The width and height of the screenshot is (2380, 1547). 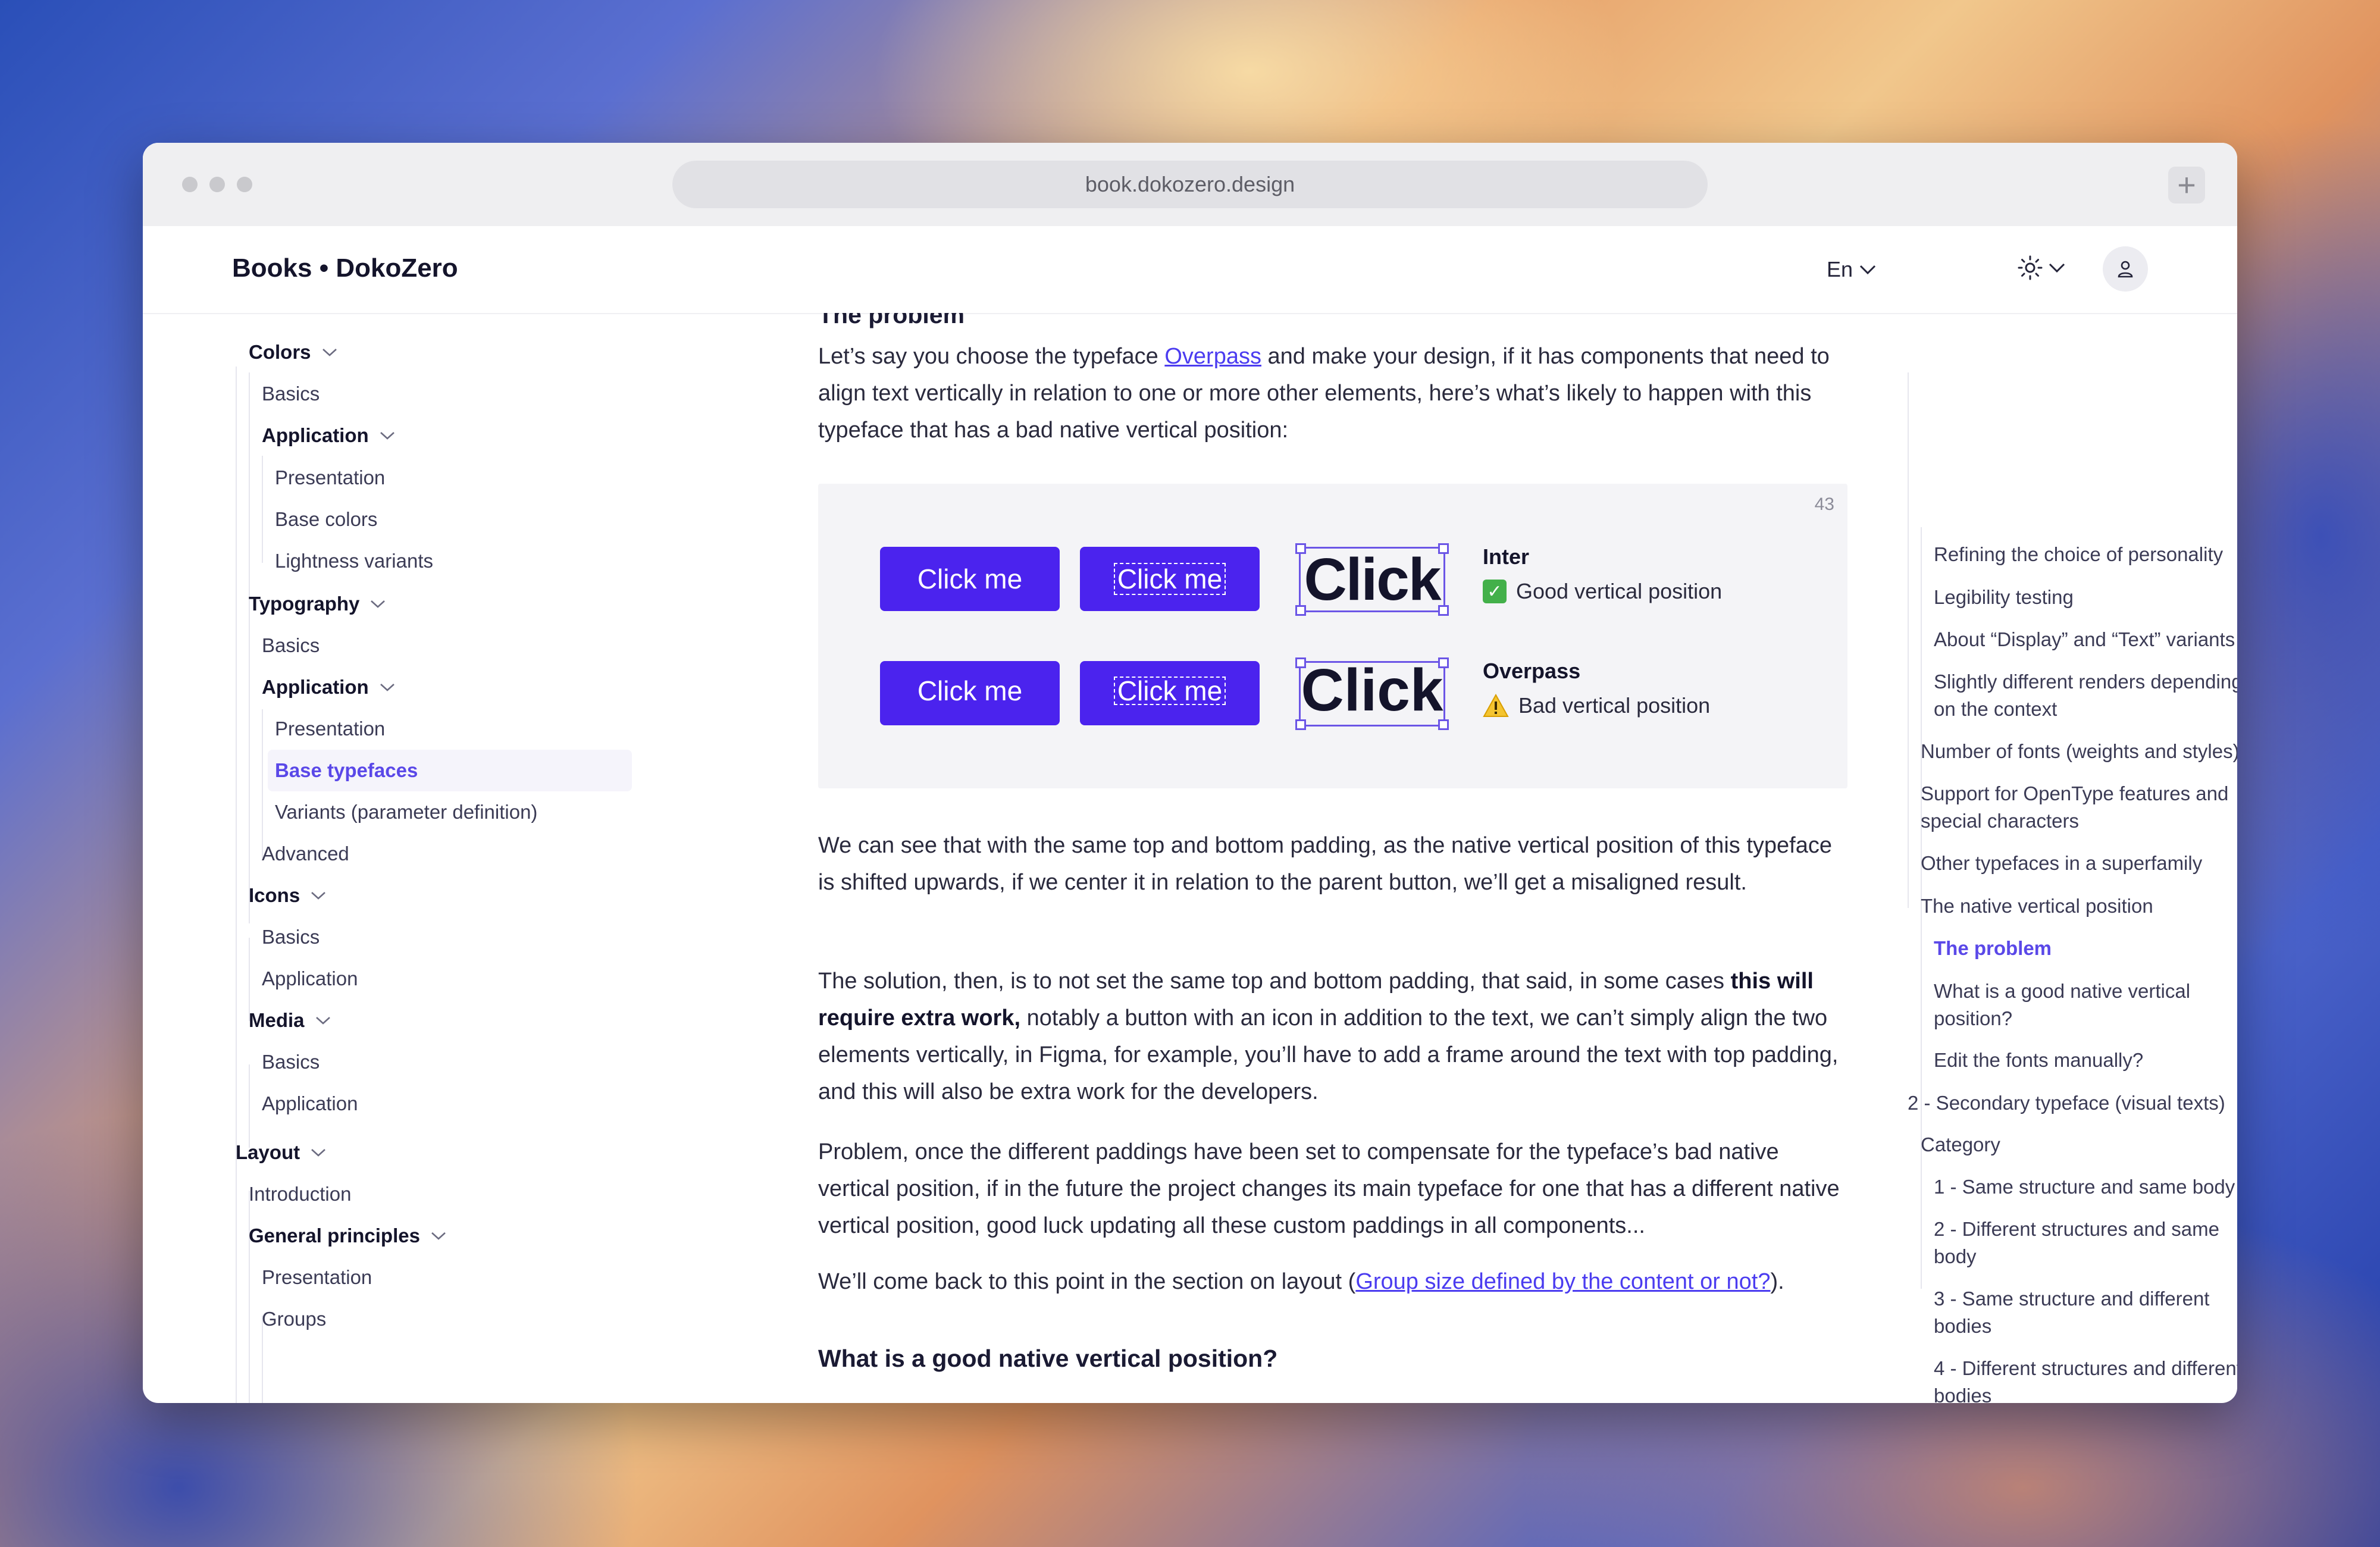 I want to click on language-selector: En, so click(x=1852, y=269).